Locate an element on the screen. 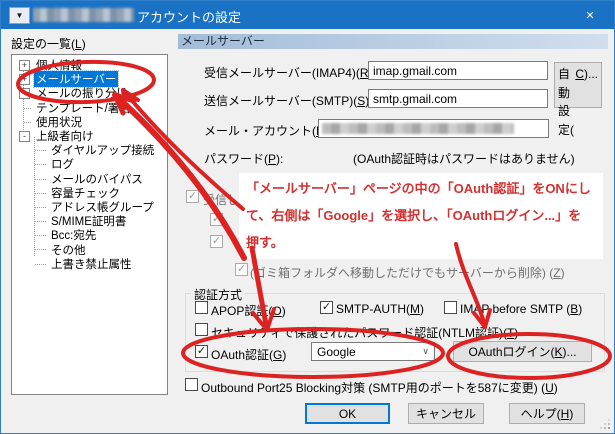 Image resolution: width=615 pixels, height=434 pixels. redacted-account-value is located at coordinates (418, 128).